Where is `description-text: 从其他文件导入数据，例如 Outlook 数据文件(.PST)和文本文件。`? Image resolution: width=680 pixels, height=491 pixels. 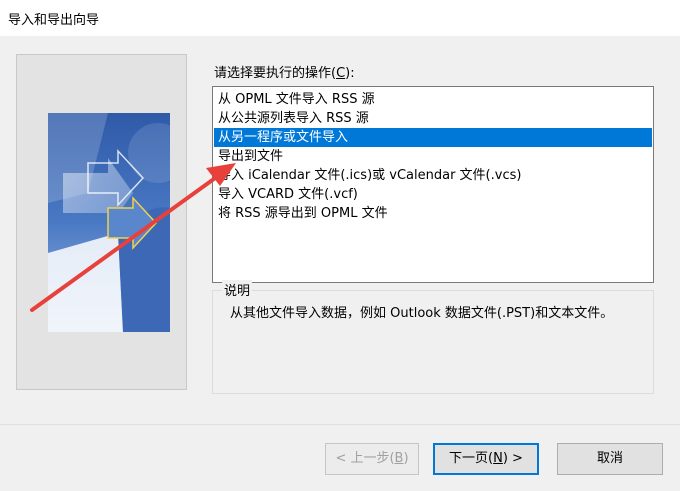 description-text: 从其他文件导入数据，例如 Outlook 数据文件(.PST)和文本文件。 is located at coordinates (422, 313).